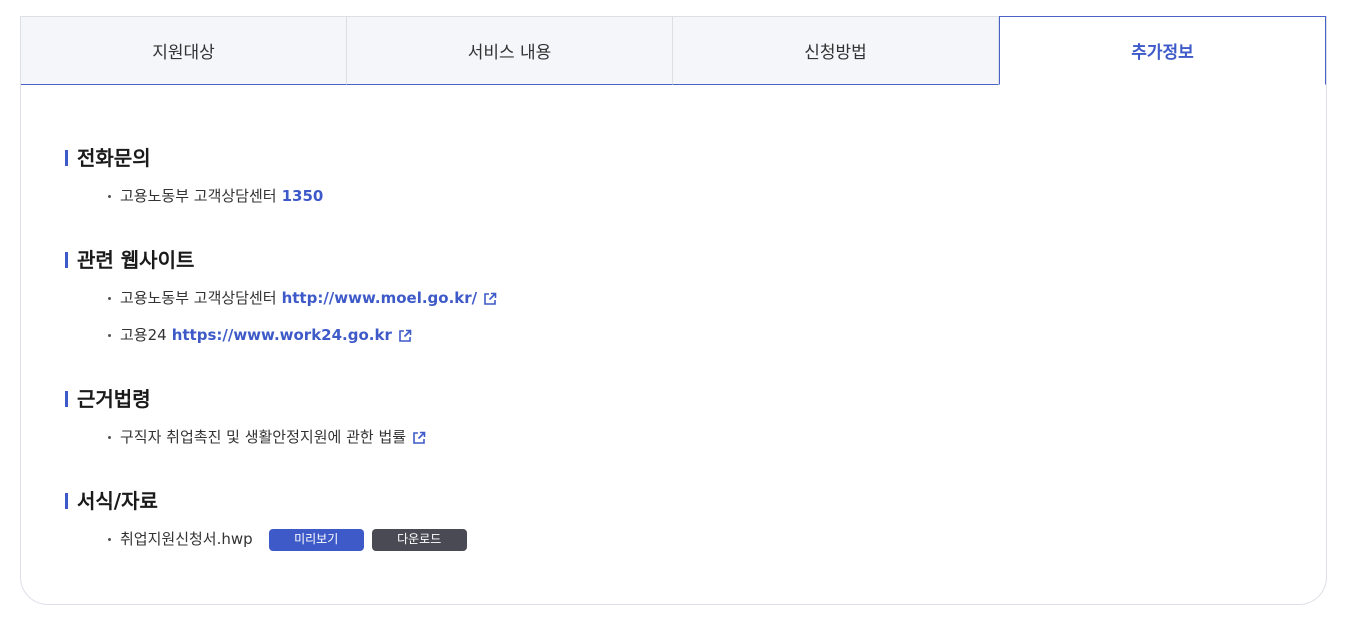 The width and height of the screenshot is (1350, 633). What do you see at coordinates (836, 51) in the screenshot?
I see `tab-how-to-apply: 신청방법` at bounding box center [836, 51].